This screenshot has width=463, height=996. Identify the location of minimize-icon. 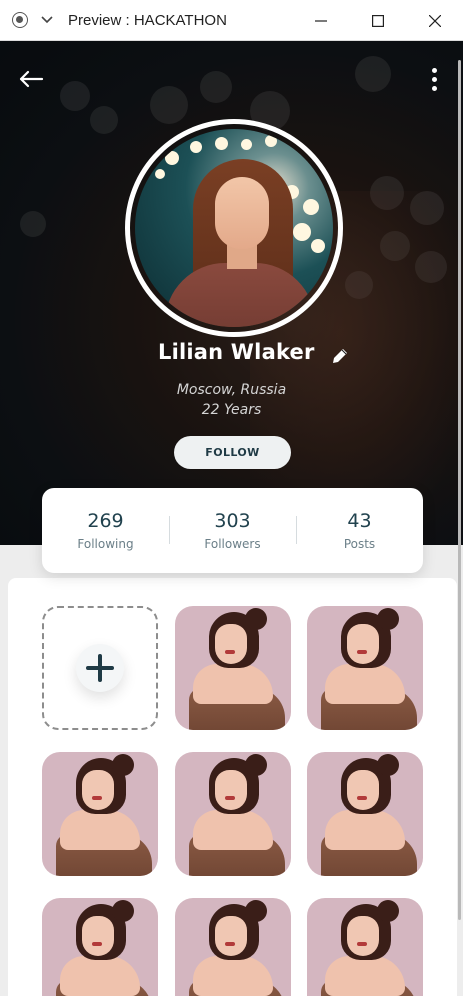
(320, 20).